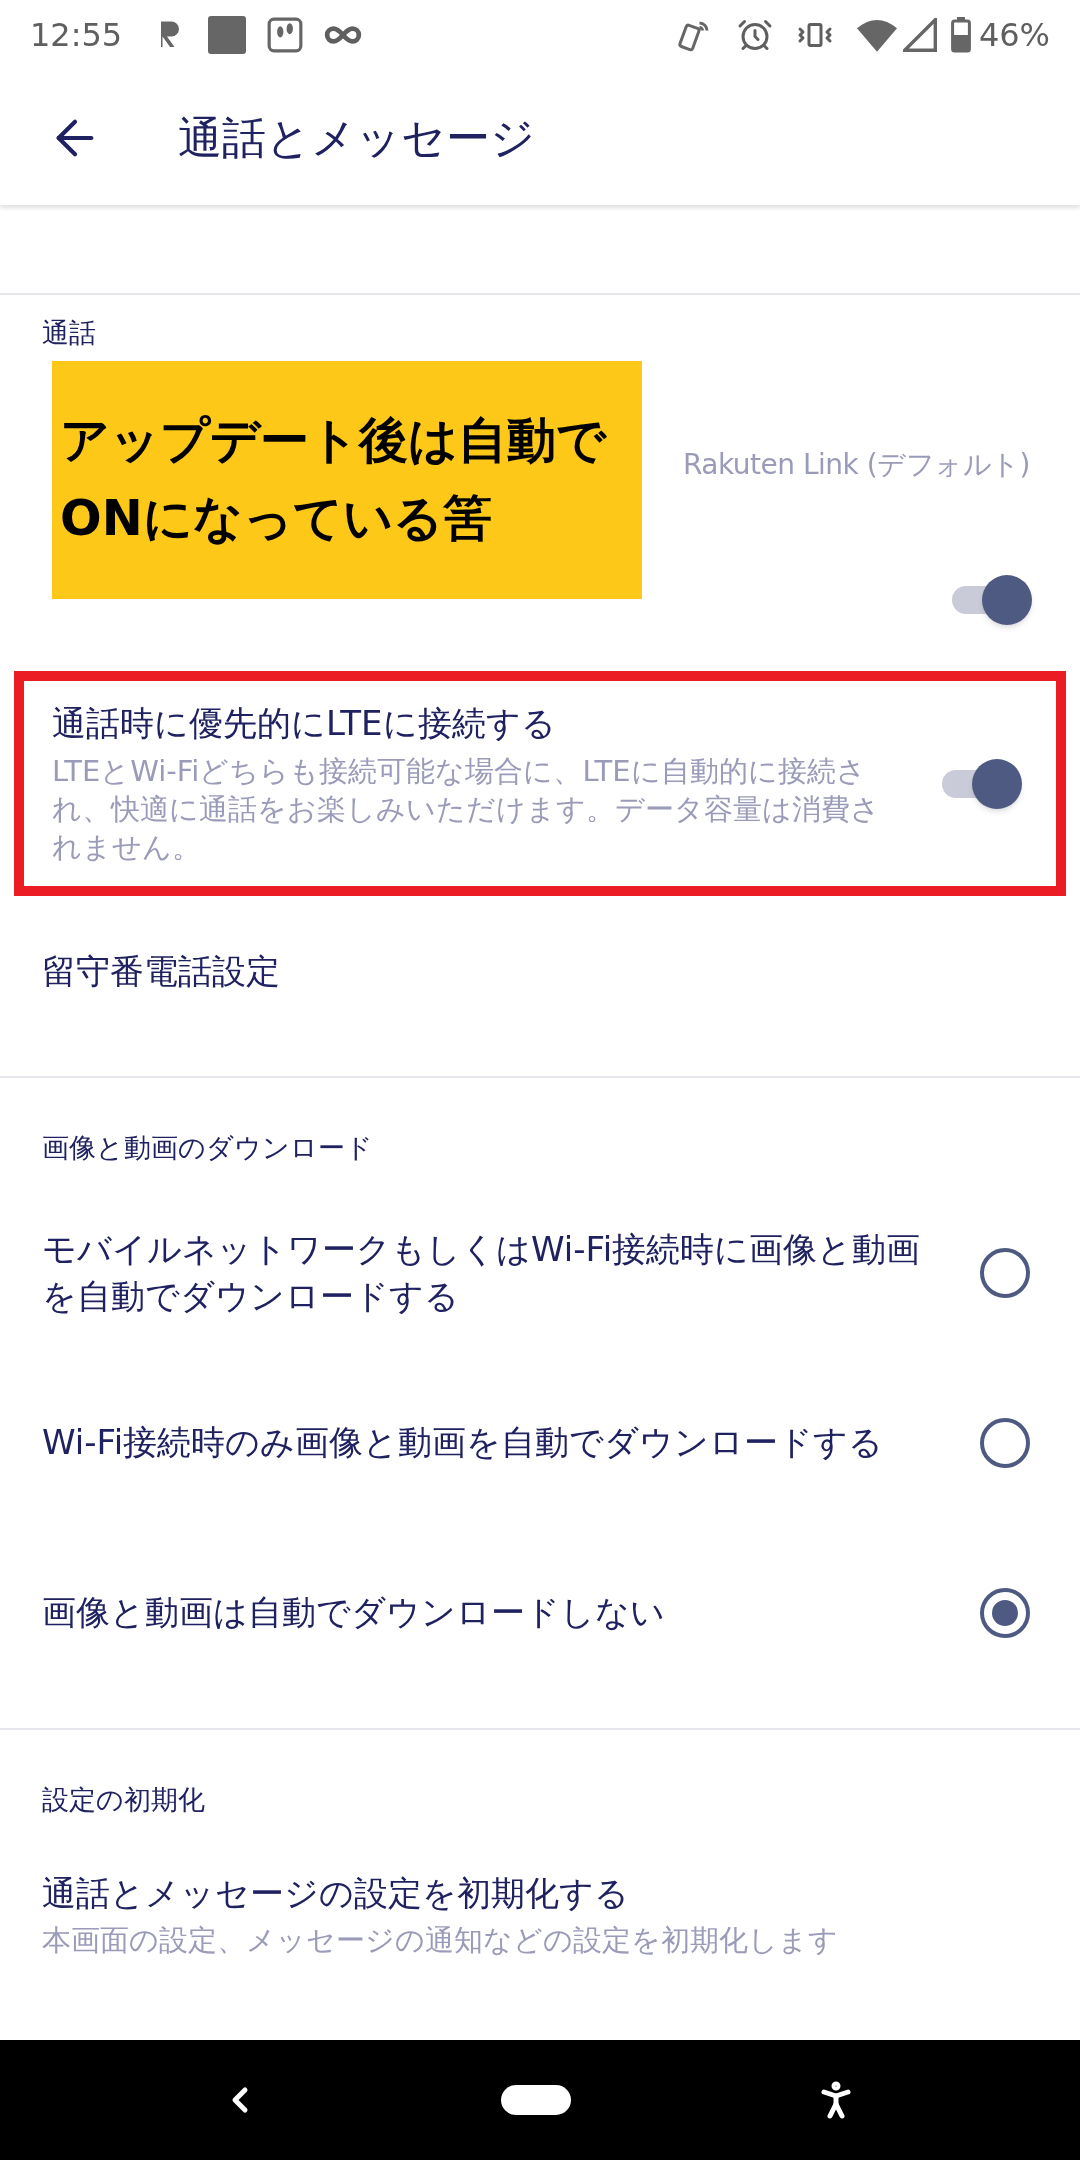  I want to click on home-nav-button, so click(536, 2100).